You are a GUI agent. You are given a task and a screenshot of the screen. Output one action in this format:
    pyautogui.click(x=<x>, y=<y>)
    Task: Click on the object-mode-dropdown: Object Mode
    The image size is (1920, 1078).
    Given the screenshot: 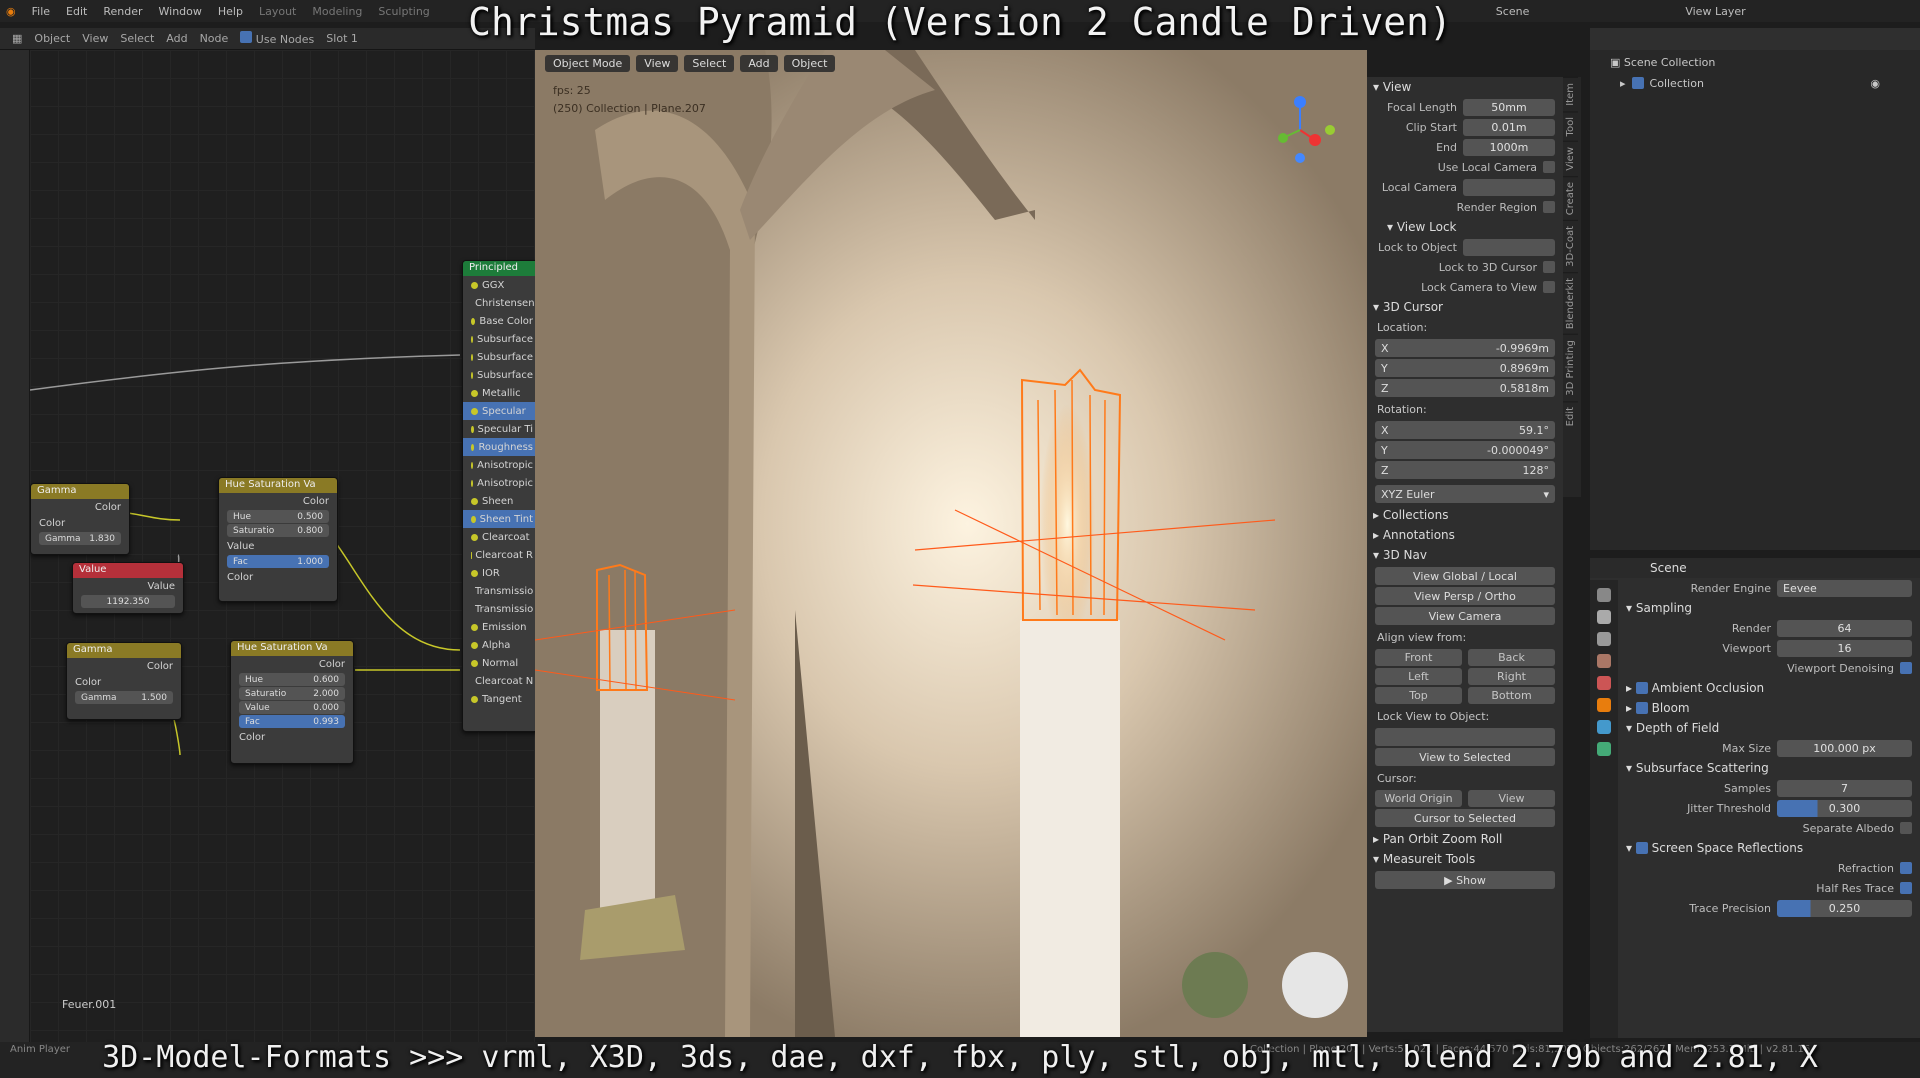 What is the action you would take?
    pyautogui.click(x=588, y=63)
    